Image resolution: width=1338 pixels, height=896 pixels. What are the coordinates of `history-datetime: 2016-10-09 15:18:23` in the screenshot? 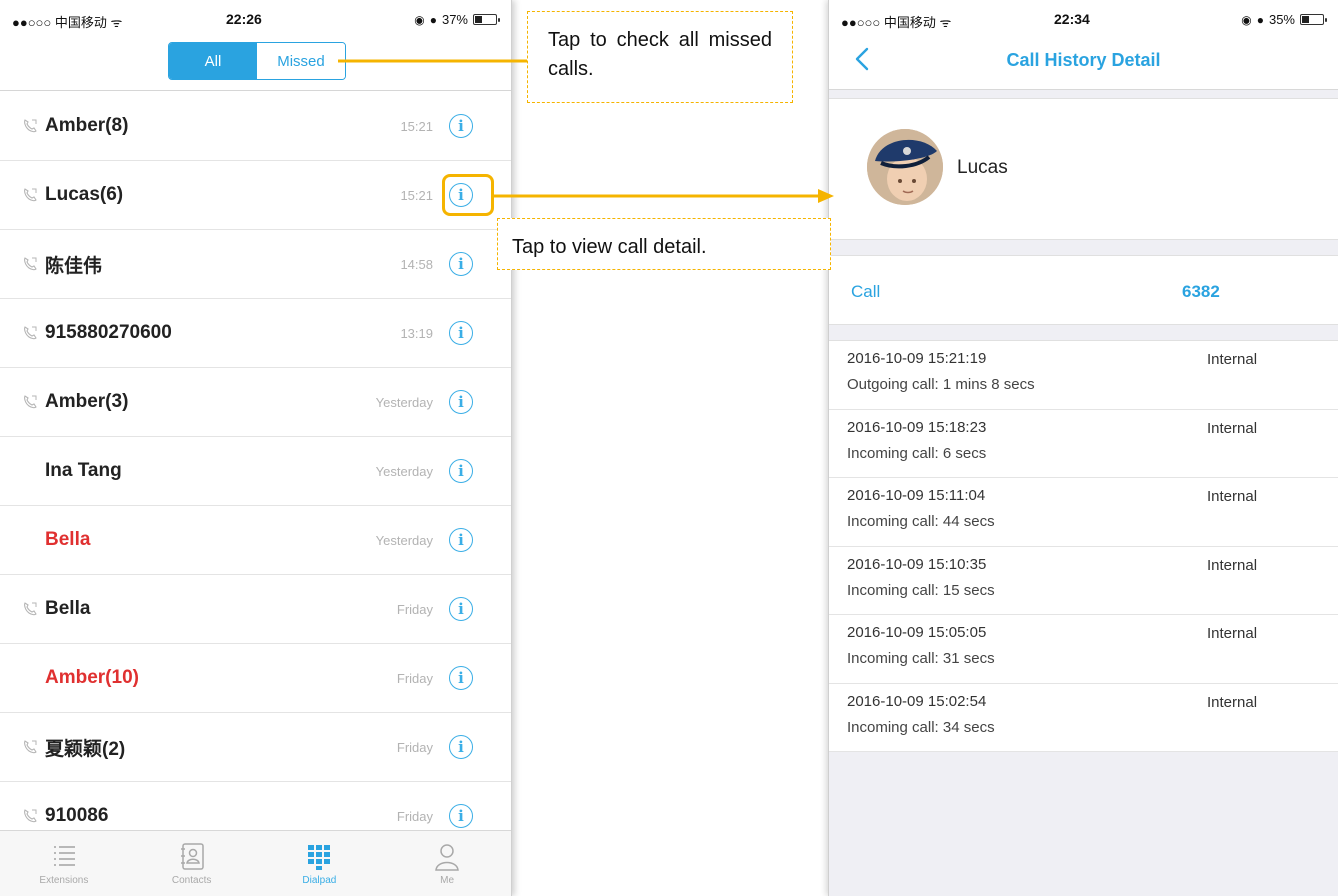 It's located at (917, 427).